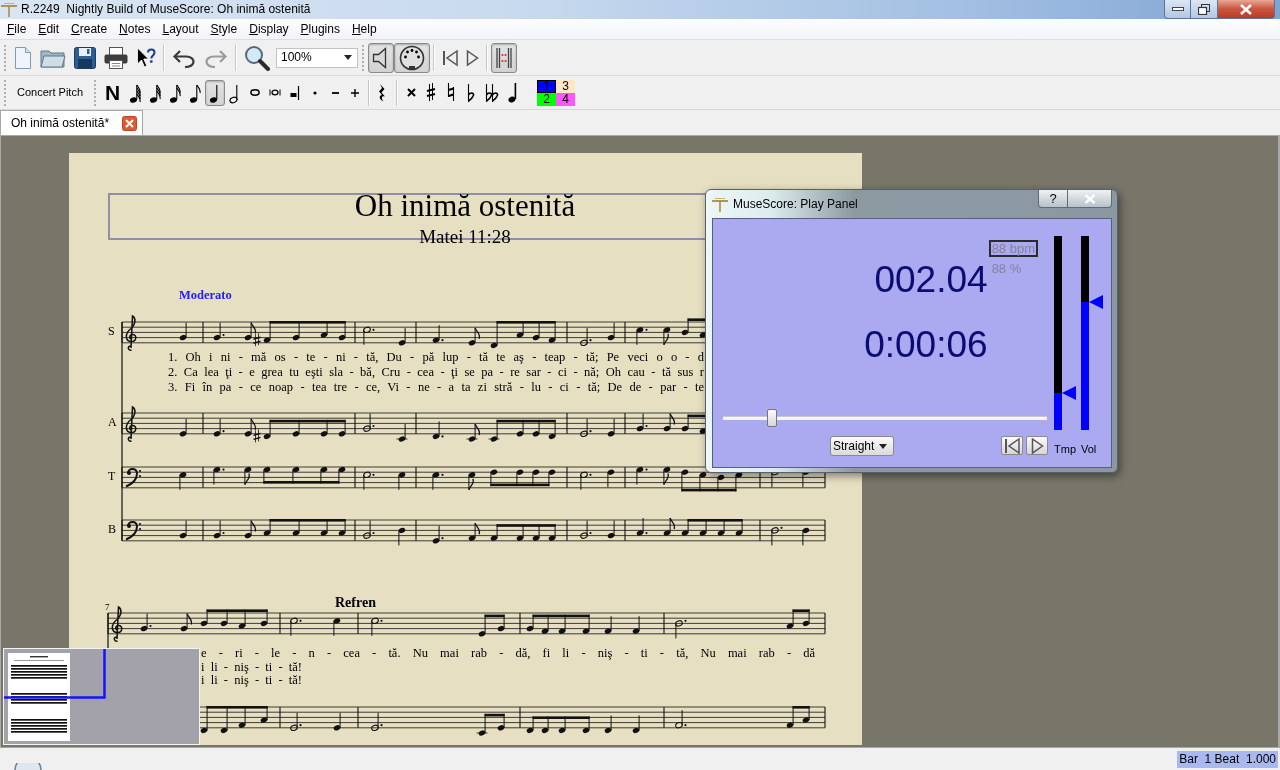 This screenshot has height=770, width=1280. Describe the element at coordinates (355, 92) in the screenshot. I see `plus-icon` at that location.